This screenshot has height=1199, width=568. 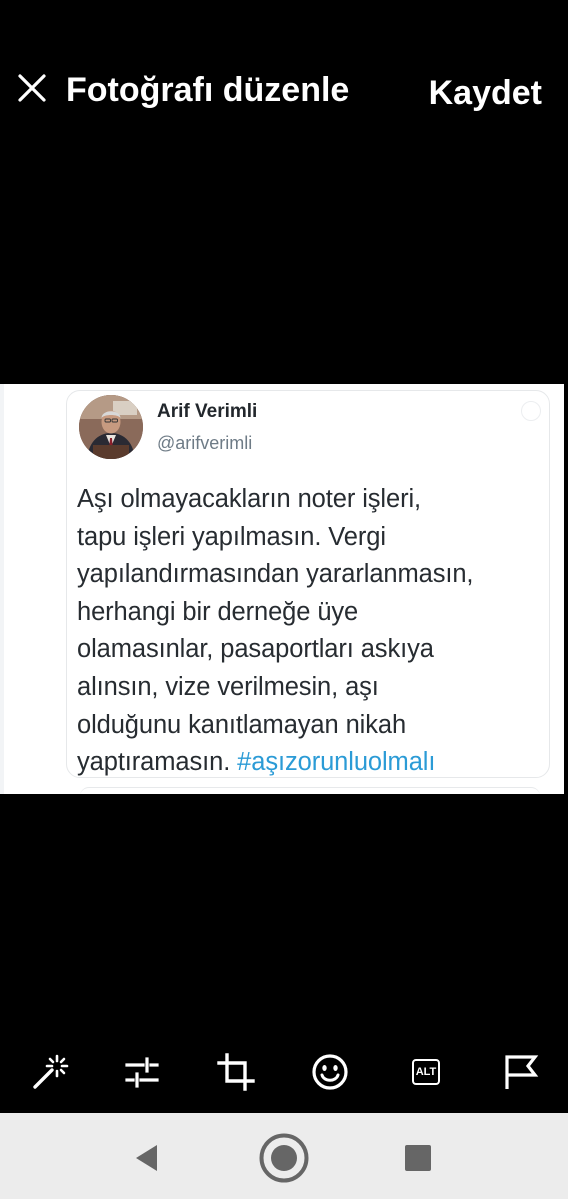 What do you see at coordinates (275, 574) in the screenshot?
I see `tweet-line: yapılandırmasından yararlanmasın,` at bounding box center [275, 574].